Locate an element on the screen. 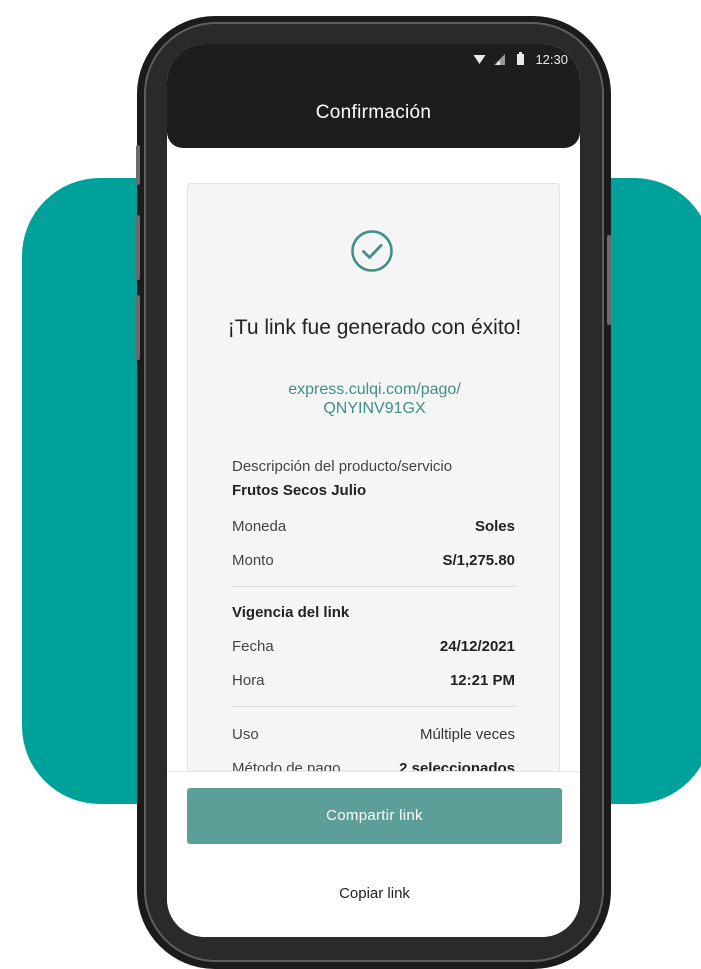  check-circle-icon is located at coordinates (372, 251).